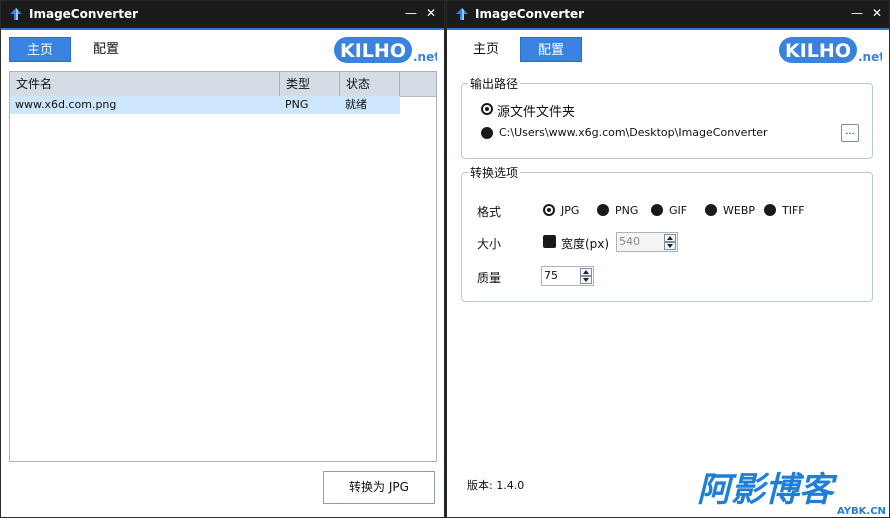  Describe the element at coordinates (66, 104) in the screenshot. I see `cell-filename: www.x6d.com.png` at that location.